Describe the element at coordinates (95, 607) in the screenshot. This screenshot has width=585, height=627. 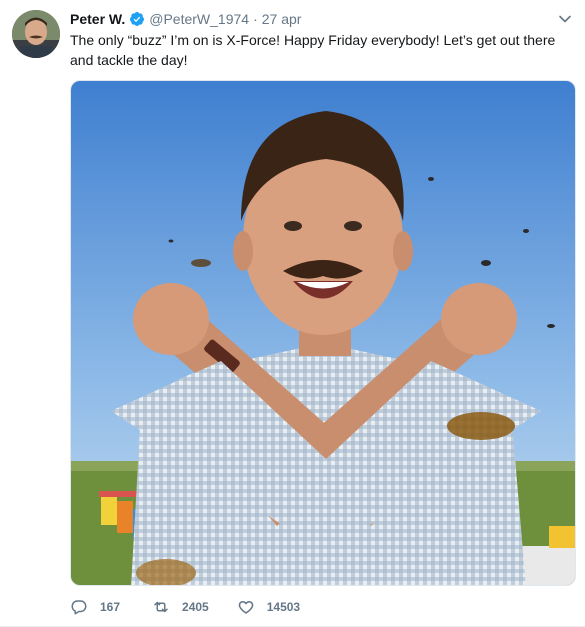
I see `reply-button: 167` at that location.